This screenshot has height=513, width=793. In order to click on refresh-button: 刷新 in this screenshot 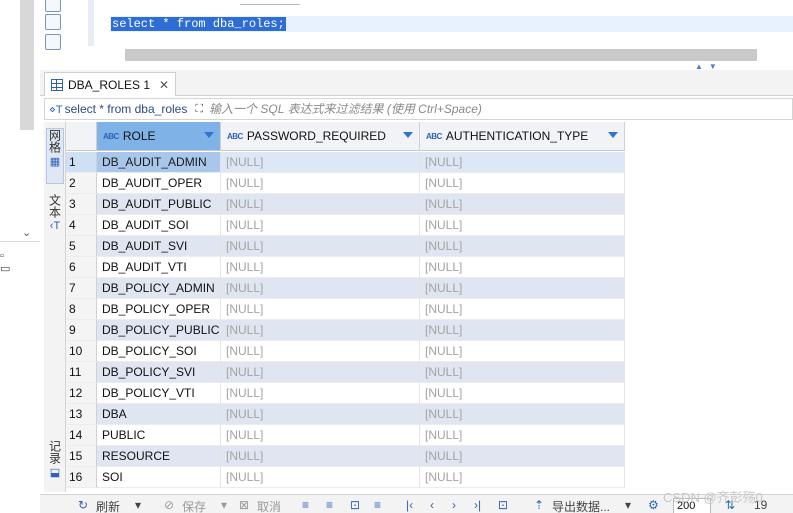, I will do `click(108, 505)`.